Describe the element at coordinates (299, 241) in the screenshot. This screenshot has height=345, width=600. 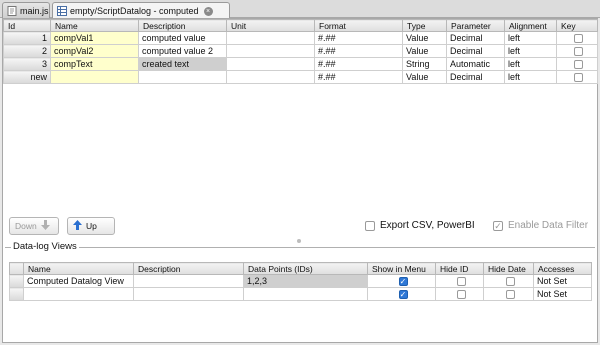
I see `splitter-handle-icon` at that location.